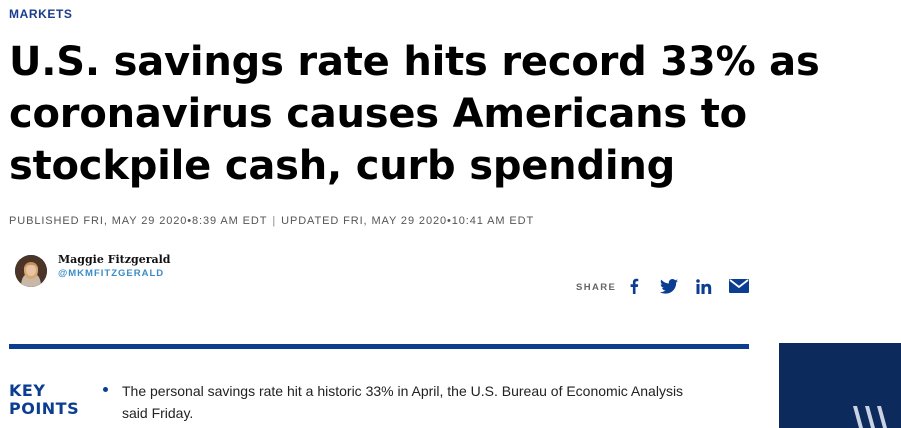 This screenshot has height=428, width=901. What do you see at coordinates (342, 166) in the screenshot?
I see `headline-line: stockpile cash, curb spending` at bounding box center [342, 166].